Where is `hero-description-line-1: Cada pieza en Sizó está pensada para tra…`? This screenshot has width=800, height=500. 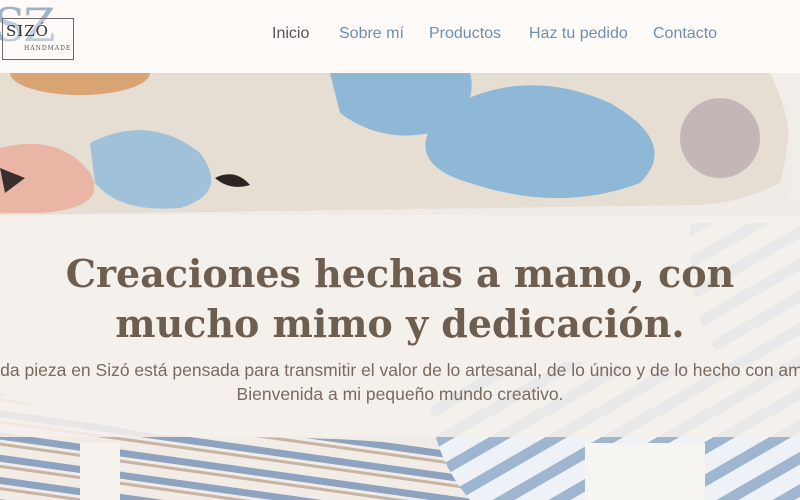
hero-description-line-1: Cada pieza en Sizó está pensada para tra… is located at coordinates (400, 370).